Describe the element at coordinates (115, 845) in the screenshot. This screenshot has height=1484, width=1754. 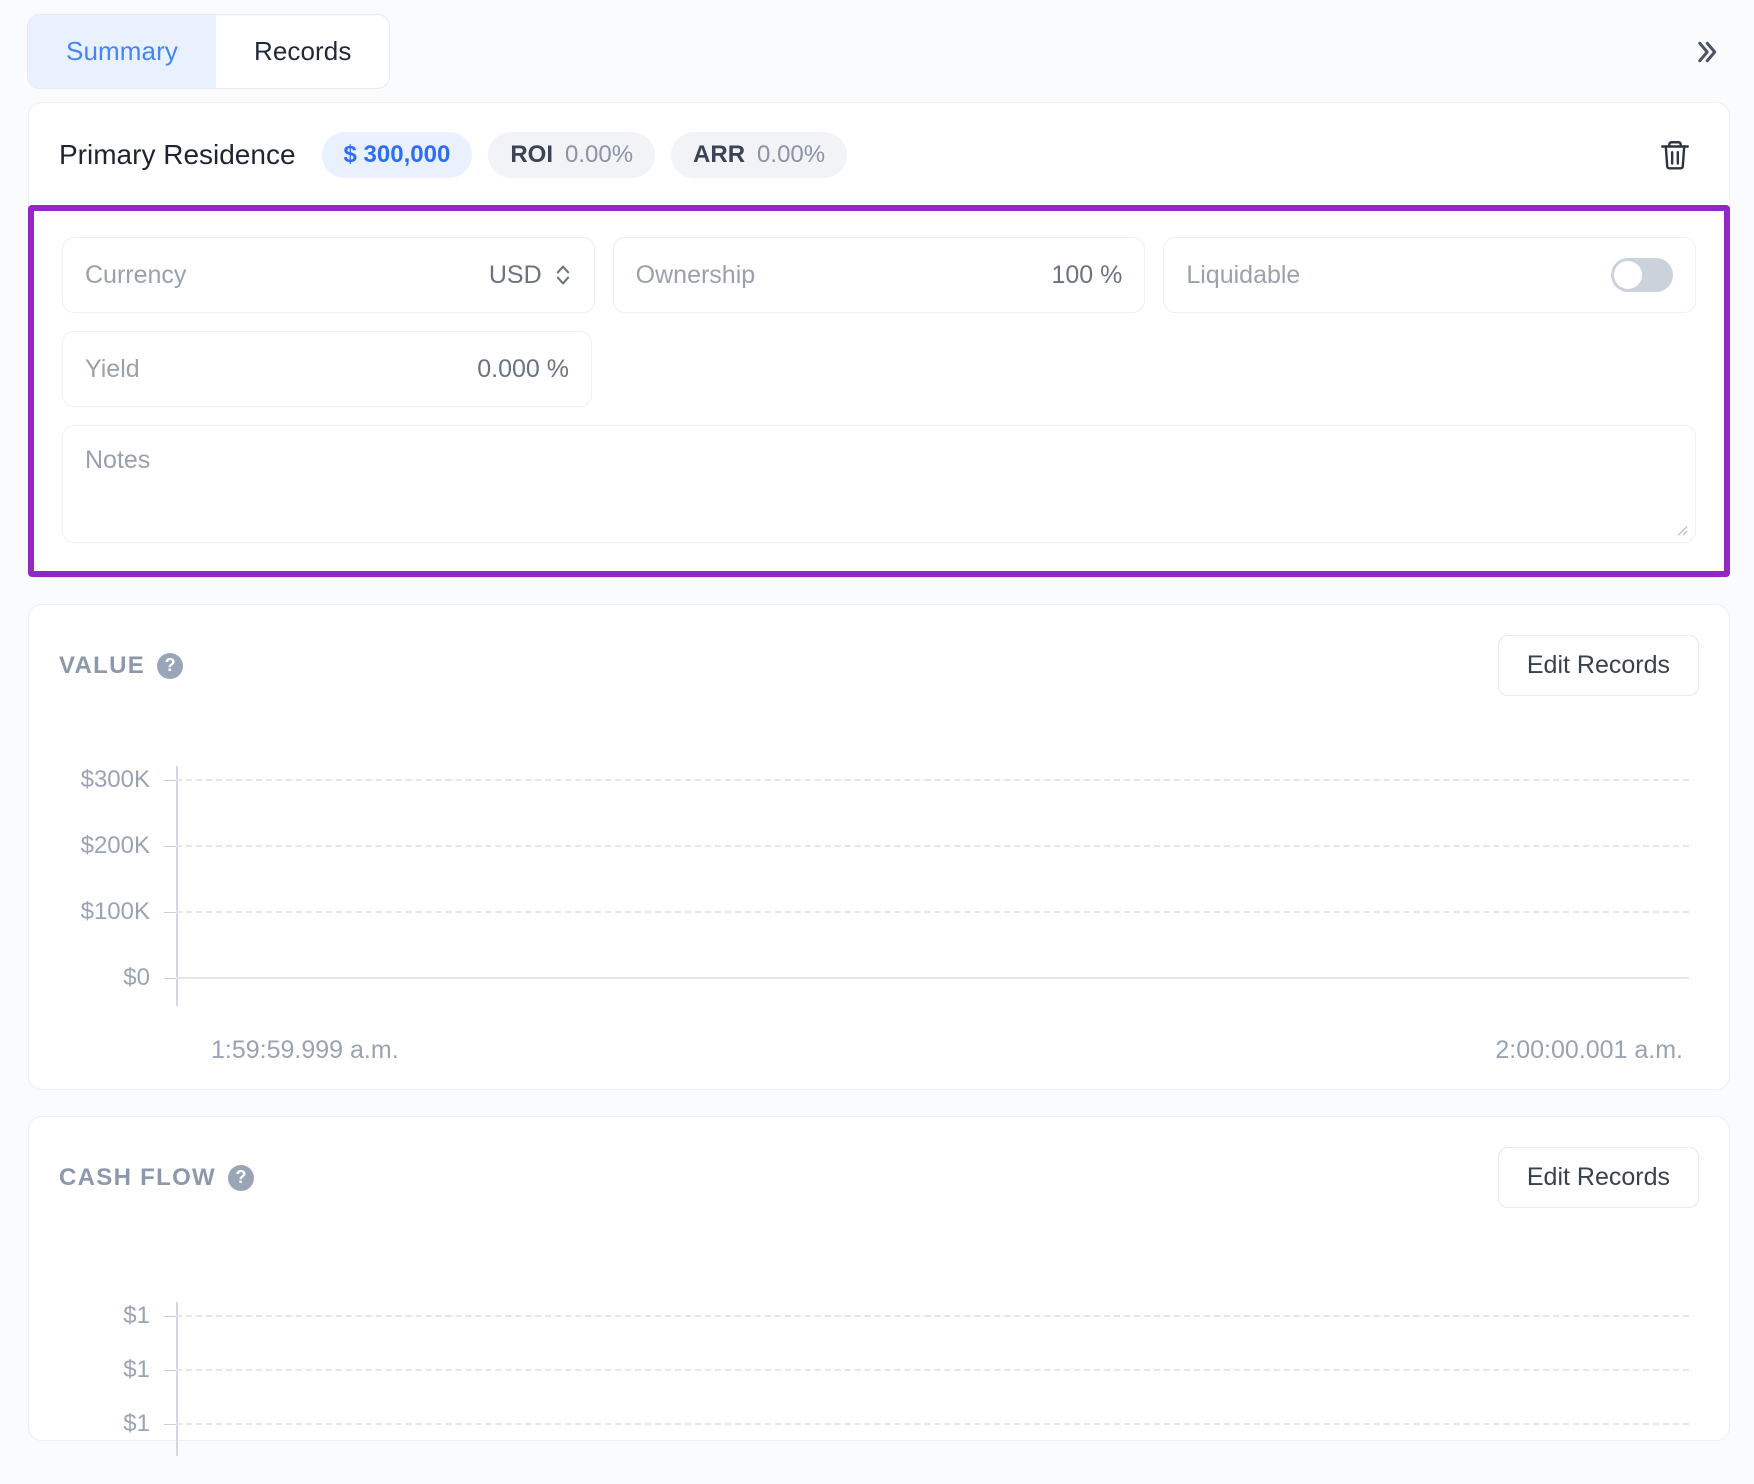
I see `value-ytick-label: $200K` at that location.